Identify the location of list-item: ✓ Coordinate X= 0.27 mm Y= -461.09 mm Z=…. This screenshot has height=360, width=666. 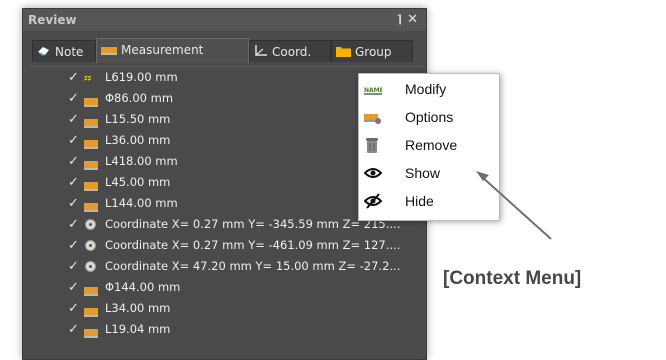
(226, 245).